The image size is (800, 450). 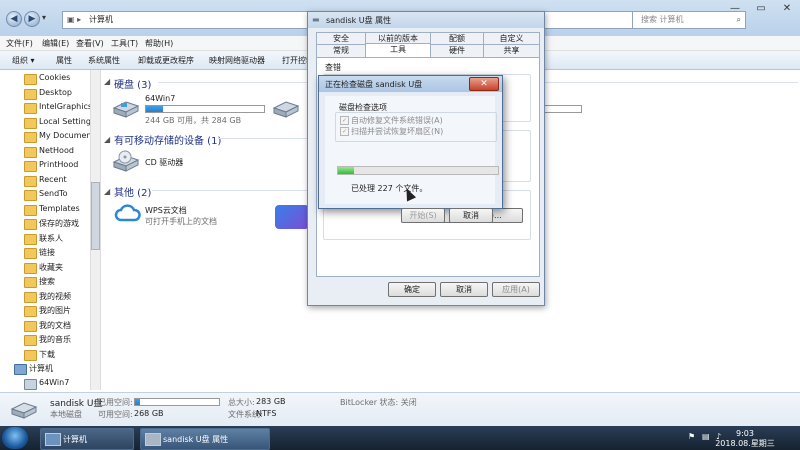 What do you see at coordinates (75, 439) in the screenshot?
I see `taskbar-item-label: 计算机` at bounding box center [75, 439].